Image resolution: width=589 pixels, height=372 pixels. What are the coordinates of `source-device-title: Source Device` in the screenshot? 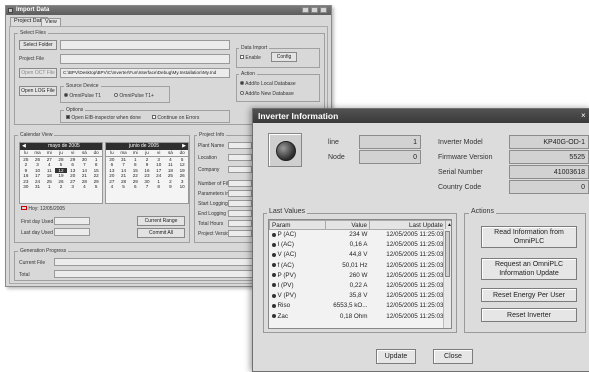 It's located at (82, 86).